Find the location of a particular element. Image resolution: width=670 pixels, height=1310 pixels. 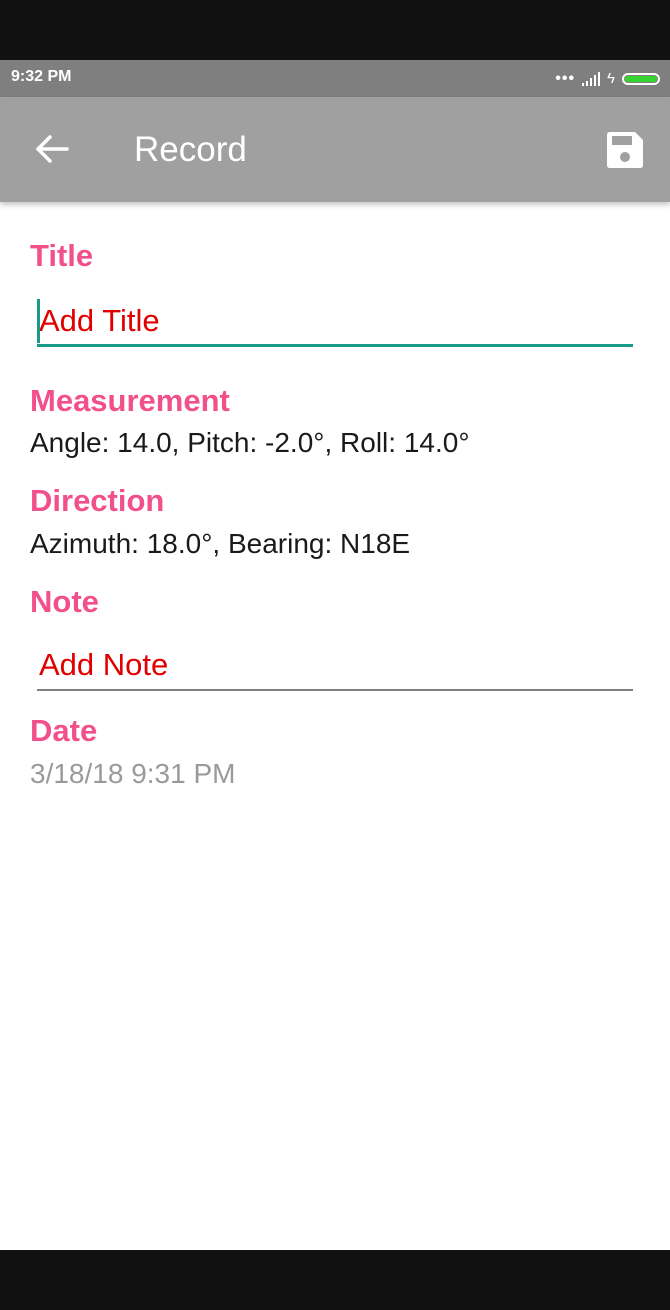

note-label: Note is located at coordinates (64, 601).